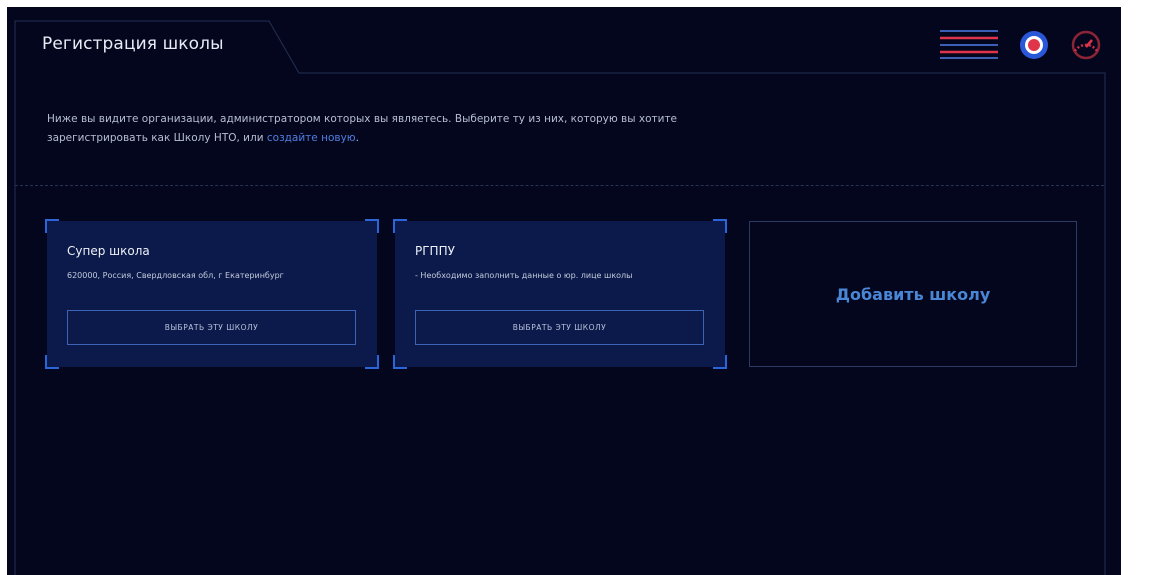 The width and height of the screenshot is (1160, 575). I want to click on school-name: Супер школа, so click(108, 251).